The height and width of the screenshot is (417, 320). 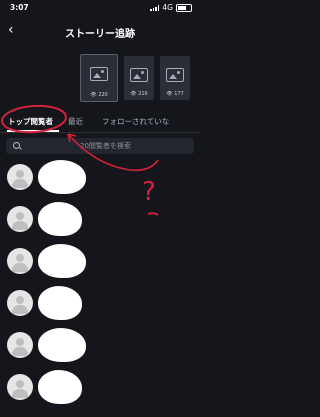 What do you see at coordinates (33, 131) in the screenshot?
I see `active-tab-indicator` at bounding box center [33, 131].